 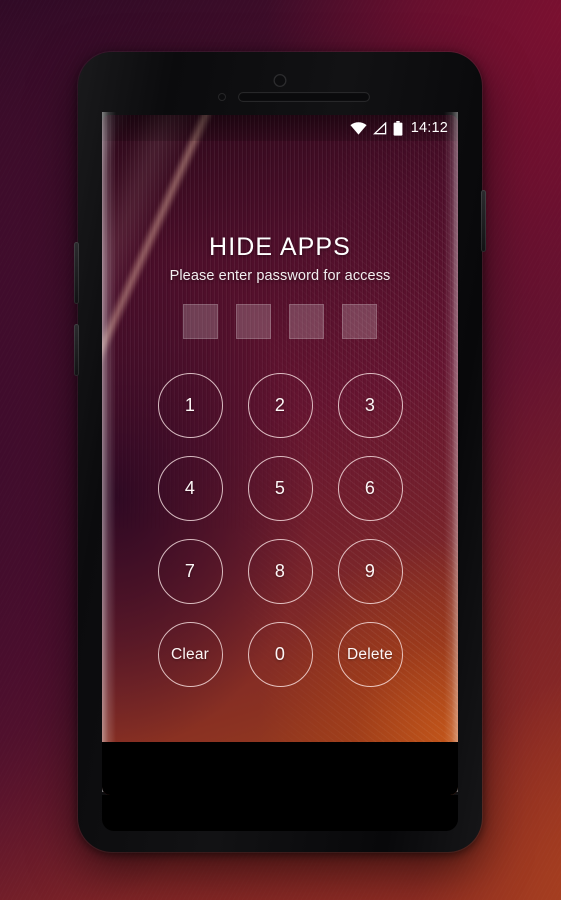 I want to click on signal-triangle-icon, so click(x=379, y=128).